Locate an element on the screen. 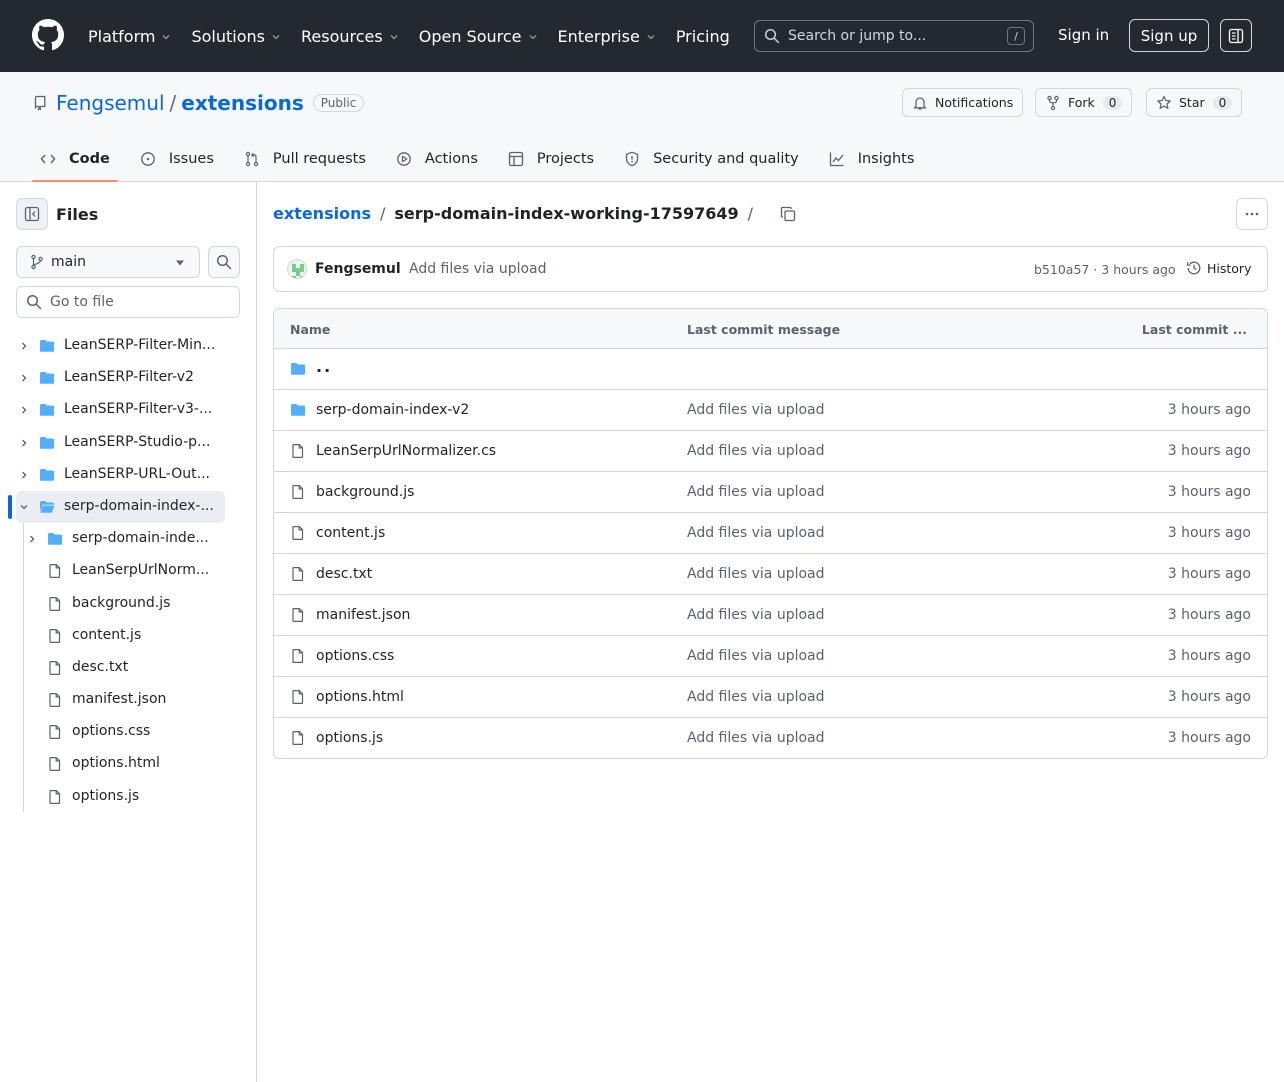 Image resolution: width=1284 pixels, height=1082 pixels. sign-in-link: Sign in is located at coordinates (1083, 35).